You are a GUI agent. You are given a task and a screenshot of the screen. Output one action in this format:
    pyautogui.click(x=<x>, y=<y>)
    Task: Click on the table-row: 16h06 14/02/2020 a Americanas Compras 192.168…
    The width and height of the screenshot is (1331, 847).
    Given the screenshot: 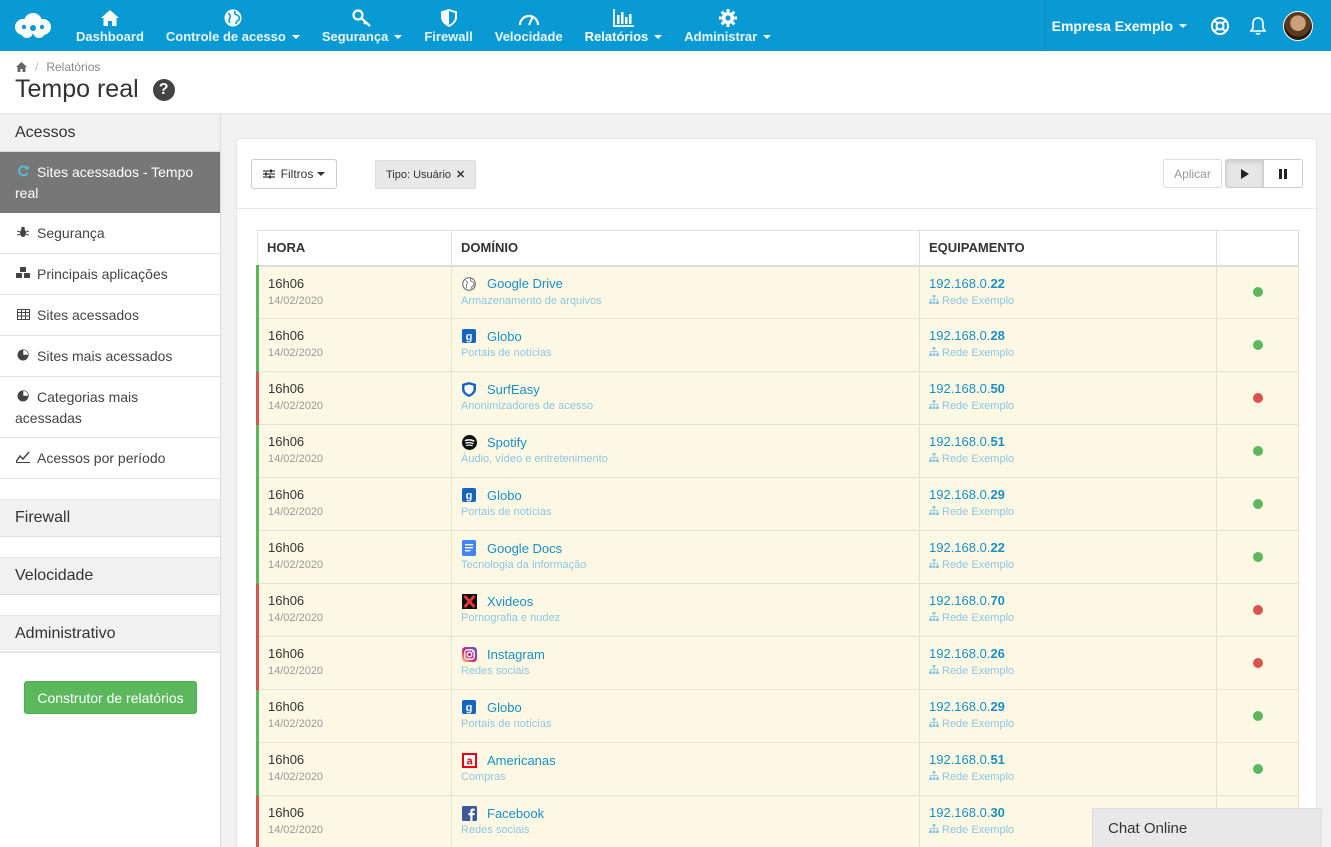 What is the action you would take?
    pyautogui.click(x=777, y=769)
    